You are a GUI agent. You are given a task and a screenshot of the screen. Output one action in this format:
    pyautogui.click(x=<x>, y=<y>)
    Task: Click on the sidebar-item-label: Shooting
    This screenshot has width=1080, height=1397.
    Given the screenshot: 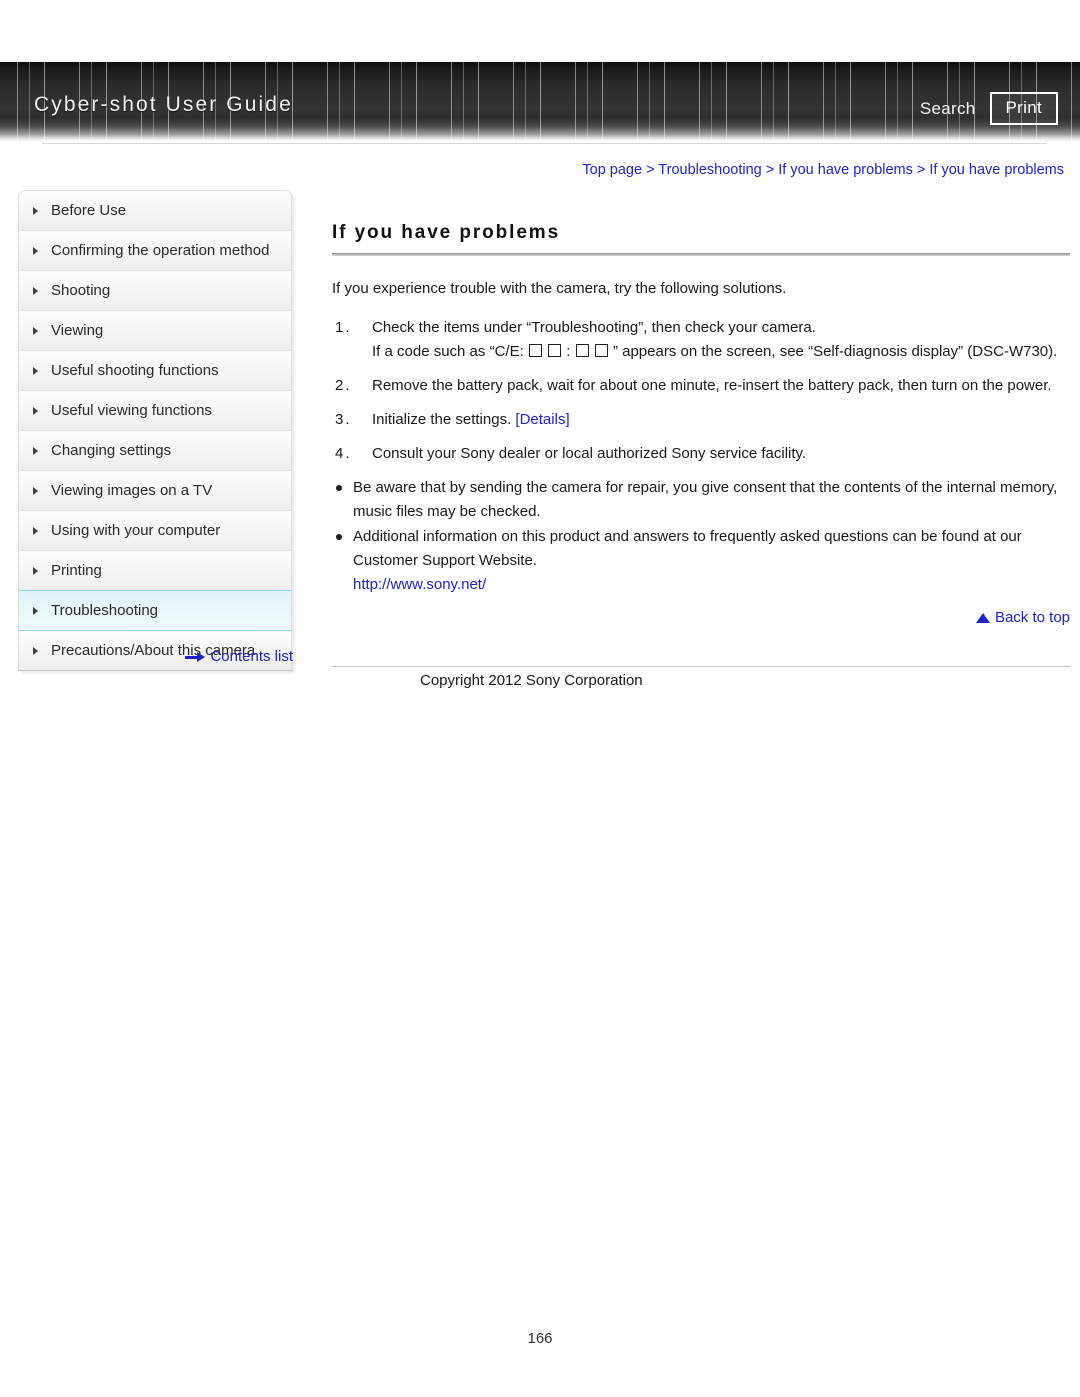 What is the action you would take?
    pyautogui.click(x=81, y=290)
    